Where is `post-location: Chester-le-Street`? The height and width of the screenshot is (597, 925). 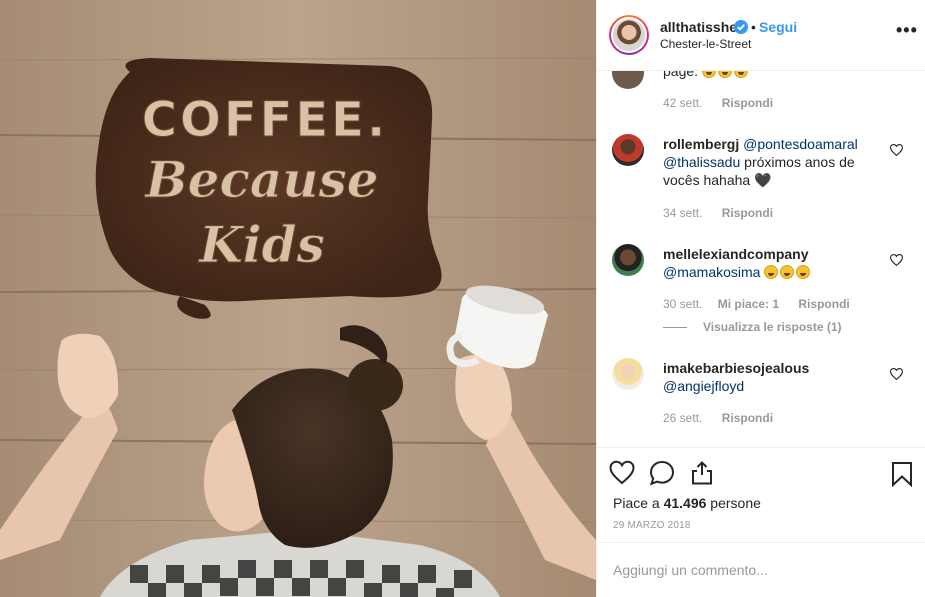
post-location: Chester-le-Street is located at coordinates (705, 44).